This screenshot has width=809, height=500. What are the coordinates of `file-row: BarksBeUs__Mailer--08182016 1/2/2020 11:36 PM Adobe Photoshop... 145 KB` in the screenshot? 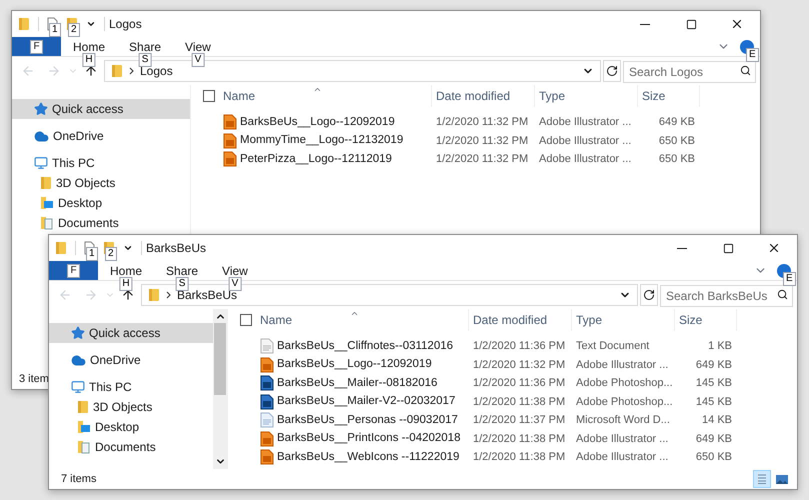 It's located at (516, 383).